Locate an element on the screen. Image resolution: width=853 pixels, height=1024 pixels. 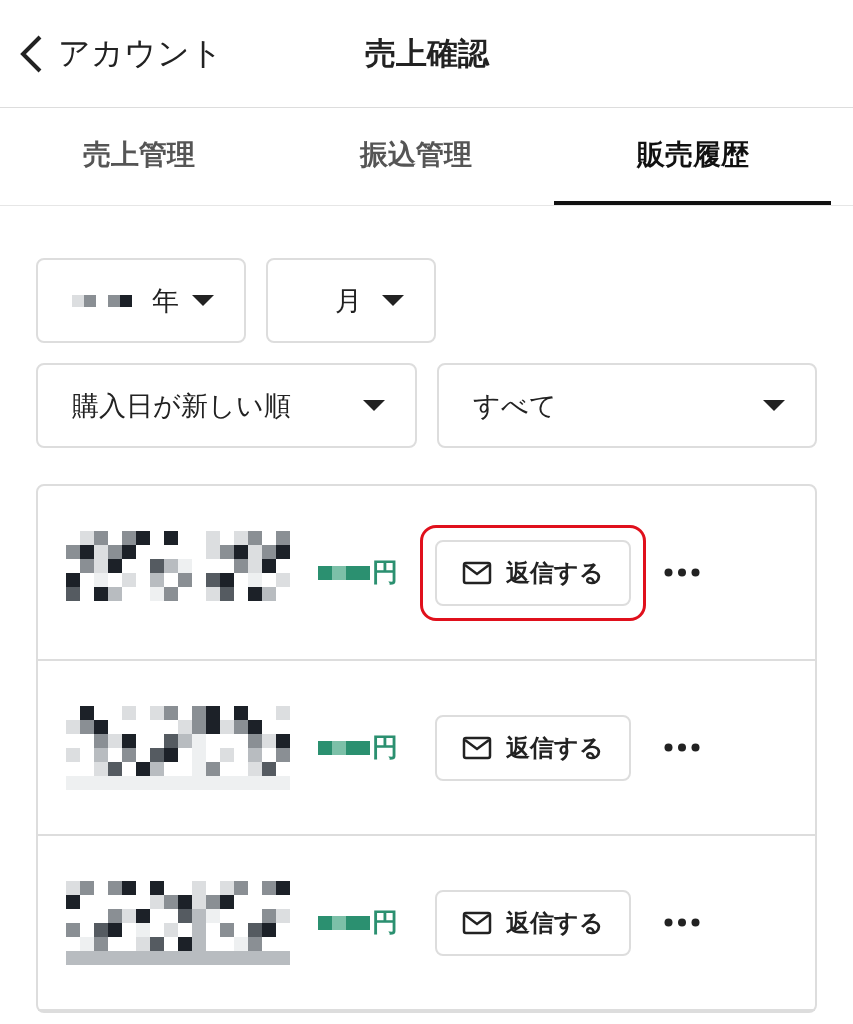
year-label: 年 is located at coordinates (165, 300).